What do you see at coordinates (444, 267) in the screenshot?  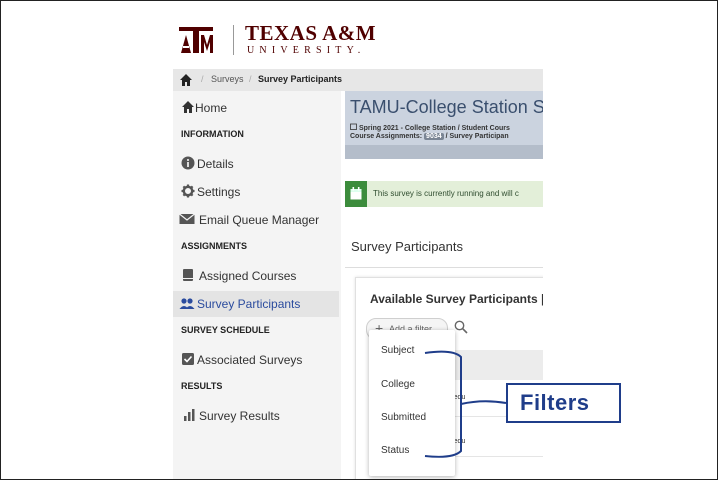 I see `section-divider` at bounding box center [444, 267].